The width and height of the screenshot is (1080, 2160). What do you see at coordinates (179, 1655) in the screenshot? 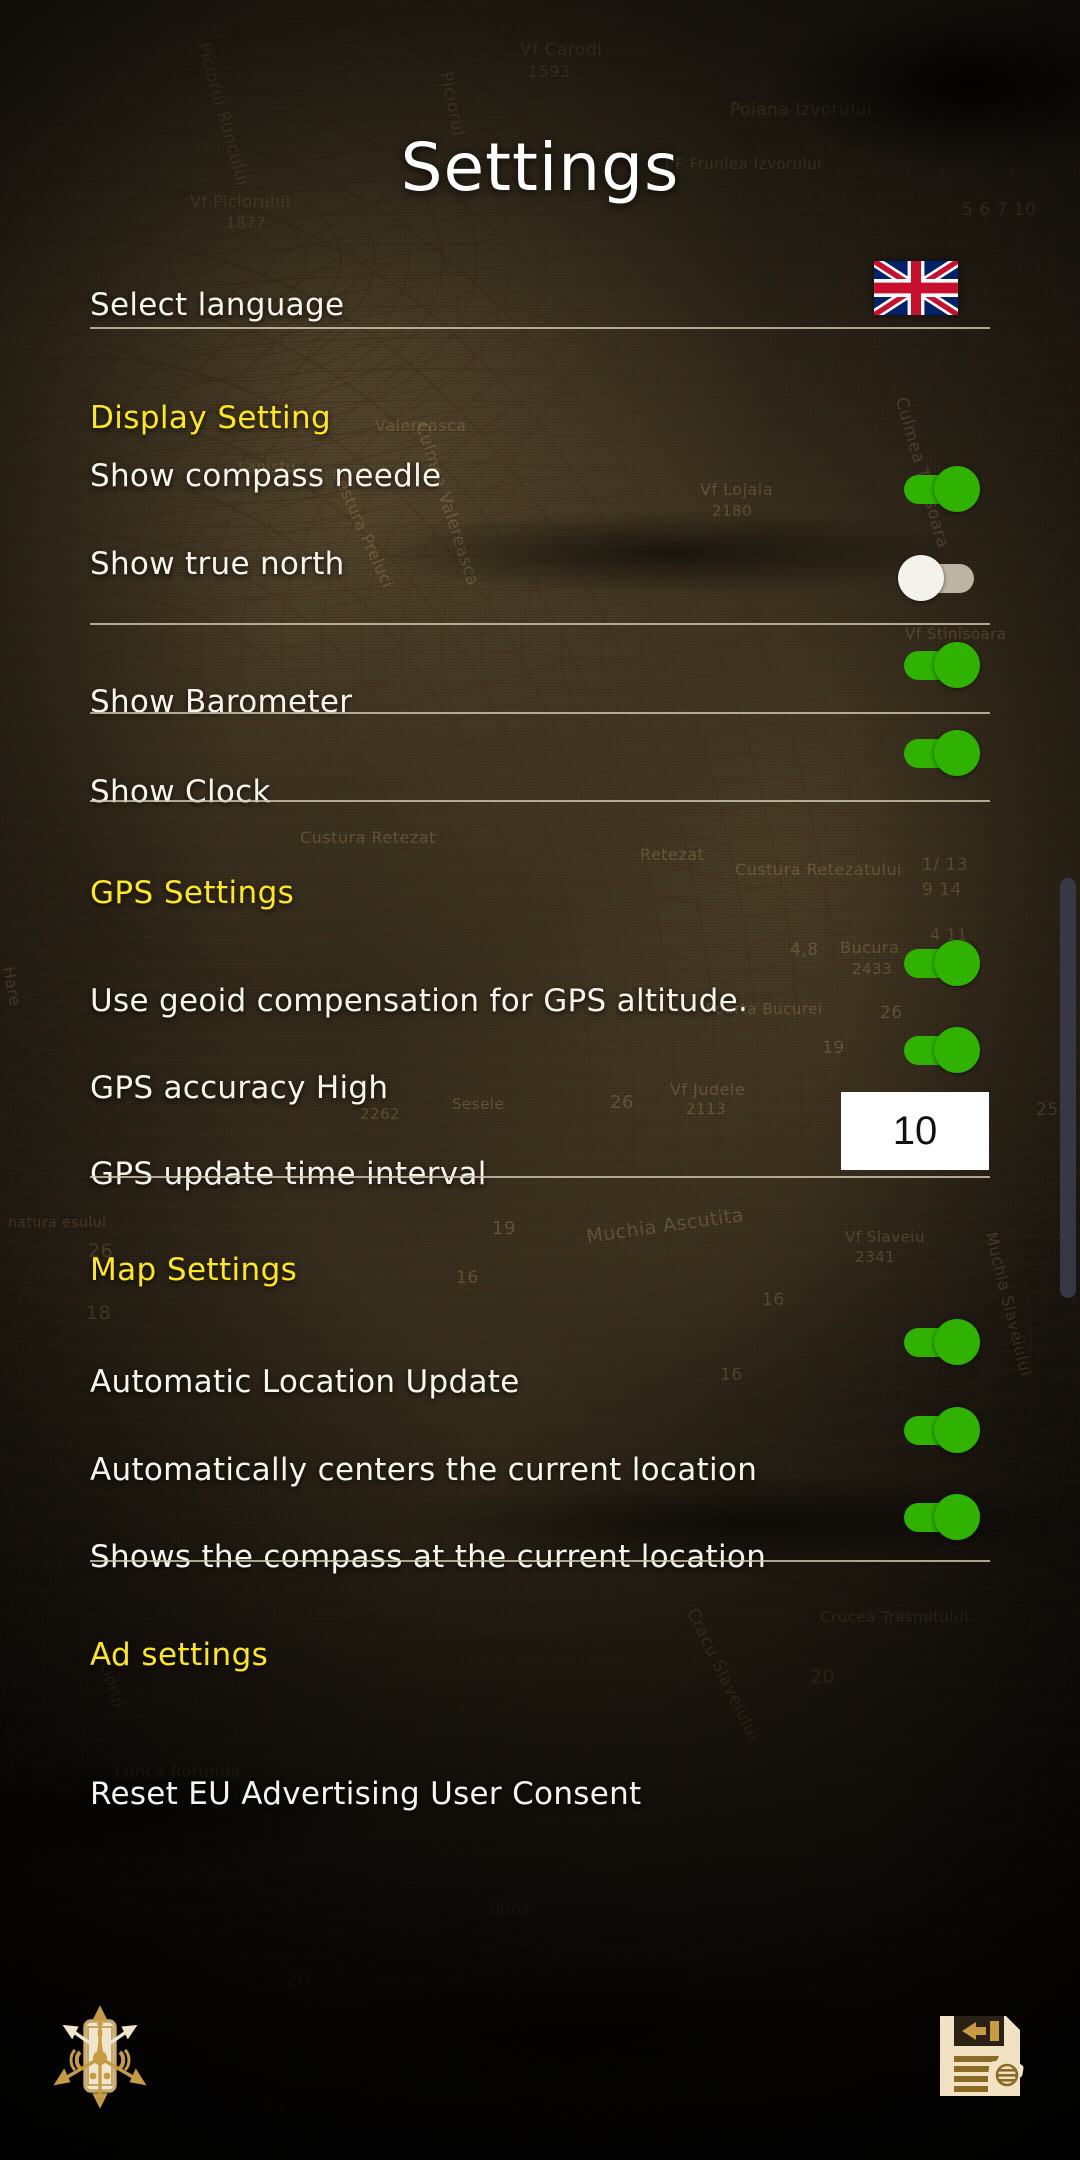
I see `section-heading-ad: Ad settings` at bounding box center [179, 1655].